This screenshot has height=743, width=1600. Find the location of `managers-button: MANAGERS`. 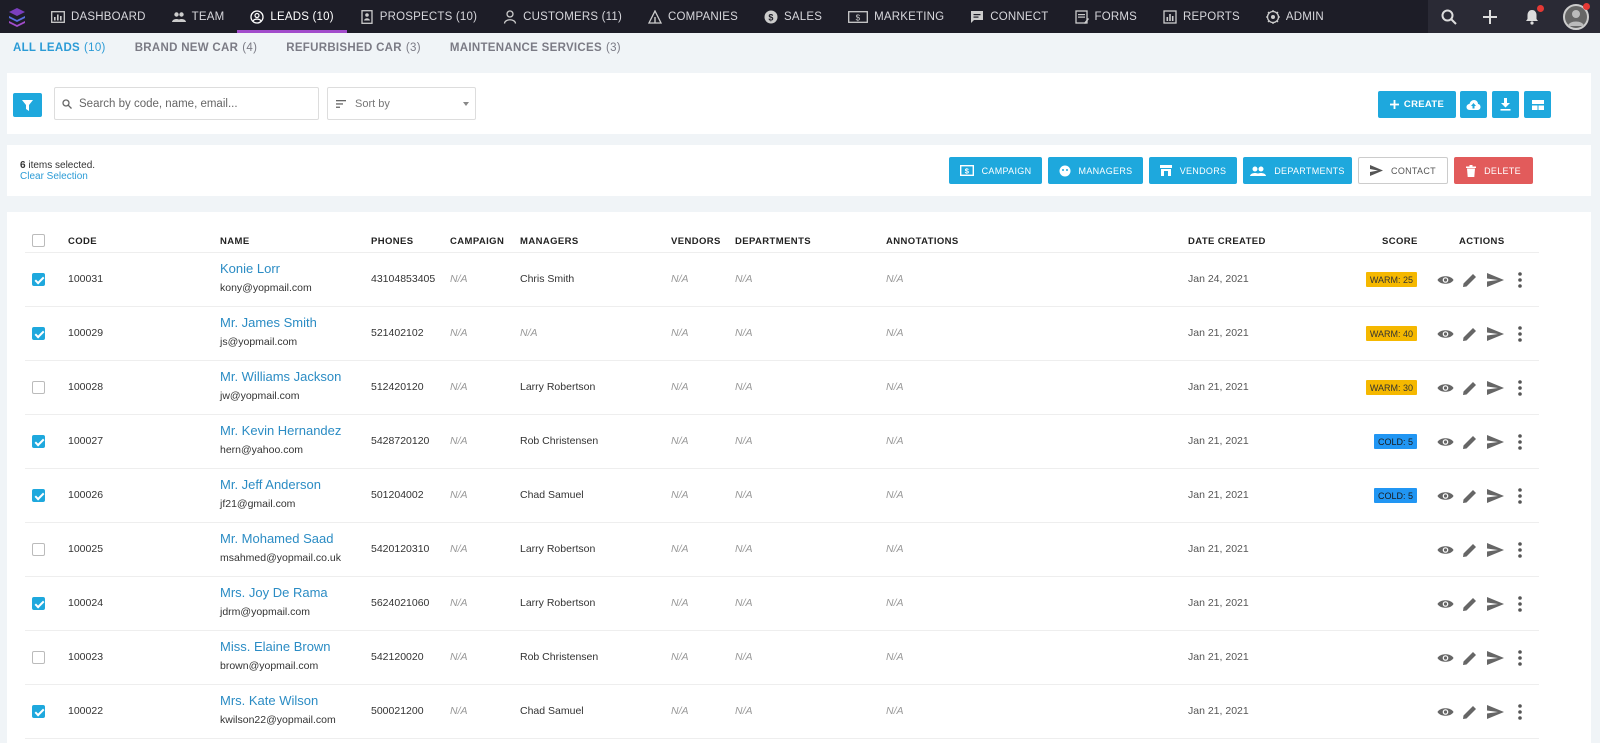

managers-button: MANAGERS is located at coordinates (1095, 170).